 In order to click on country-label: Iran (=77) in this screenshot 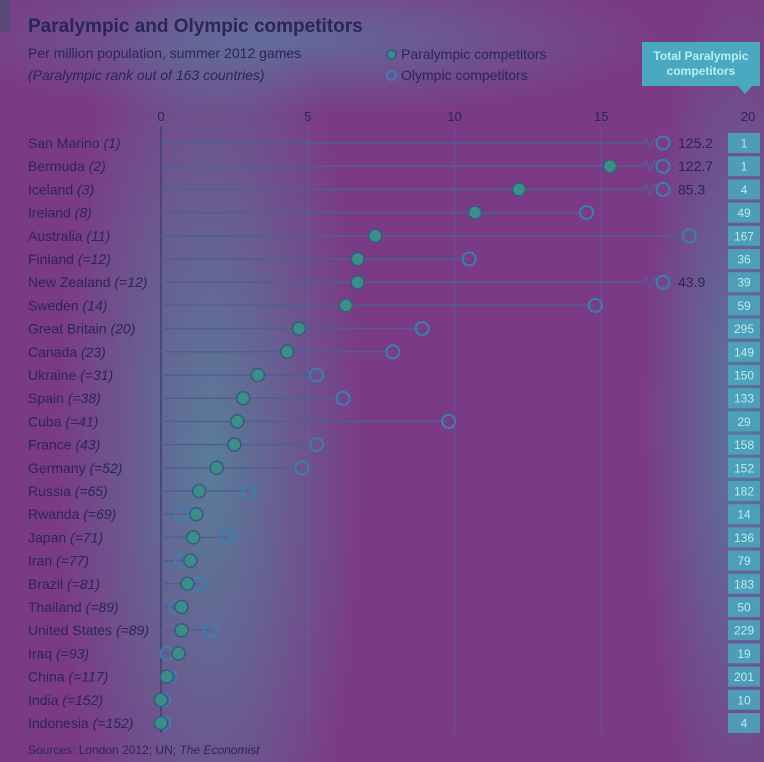, I will do `click(58, 561)`.